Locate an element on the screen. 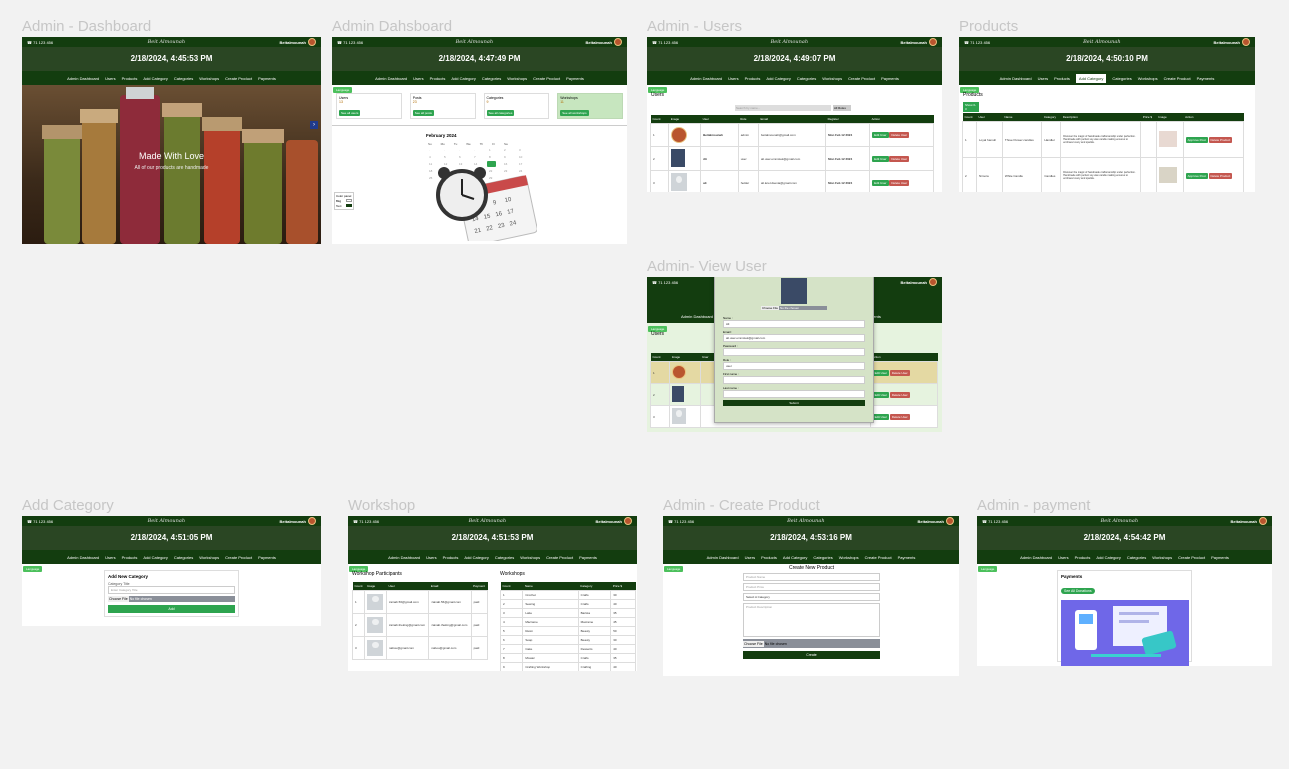 This screenshot has width=1289, height=769. see-all-donations-button: See All Donations is located at coordinates (1078, 591).